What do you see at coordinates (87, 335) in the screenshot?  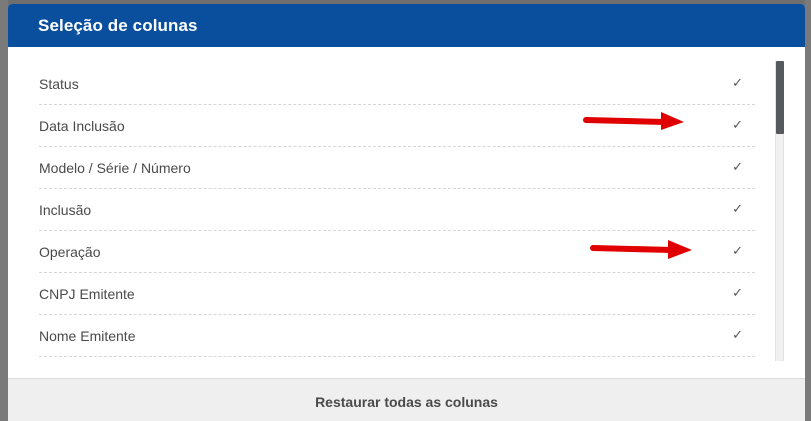 I see `column-label: Nome Emitente` at bounding box center [87, 335].